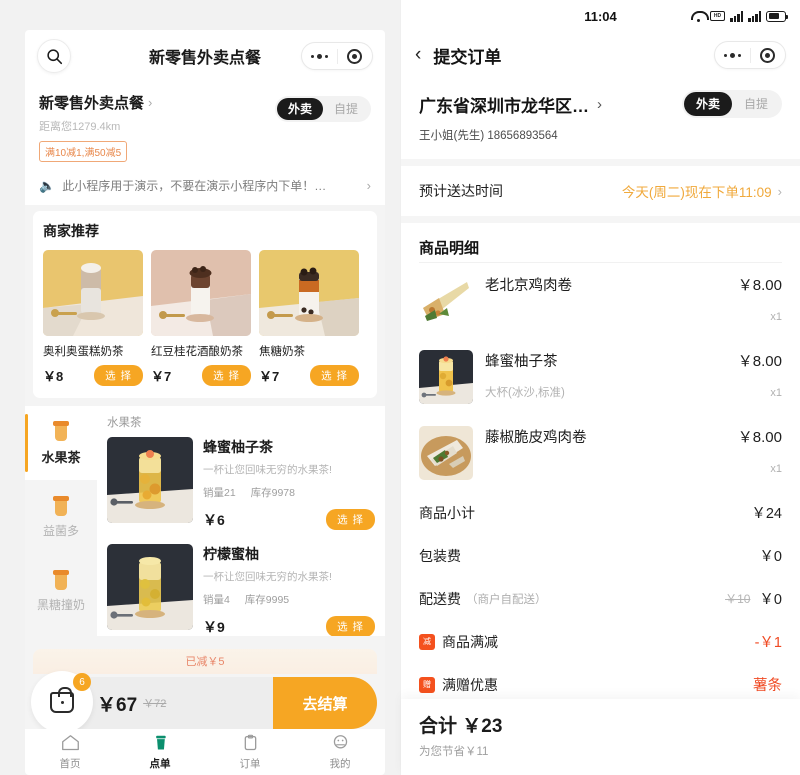 This screenshot has width=800, height=775. I want to click on gift-tag-icon: 赠, so click(427, 684).